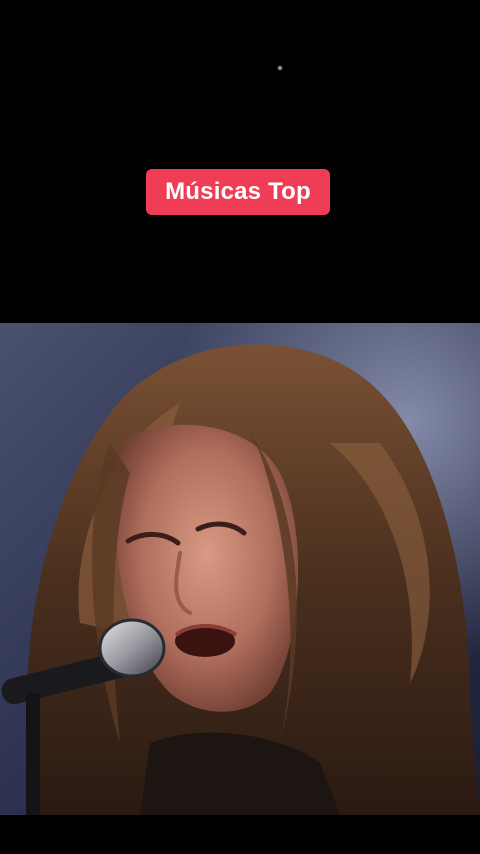 This screenshot has width=480, height=854. What do you see at coordinates (280, 68) in the screenshot?
I see `light-speck` at bounding box center [280, 68].